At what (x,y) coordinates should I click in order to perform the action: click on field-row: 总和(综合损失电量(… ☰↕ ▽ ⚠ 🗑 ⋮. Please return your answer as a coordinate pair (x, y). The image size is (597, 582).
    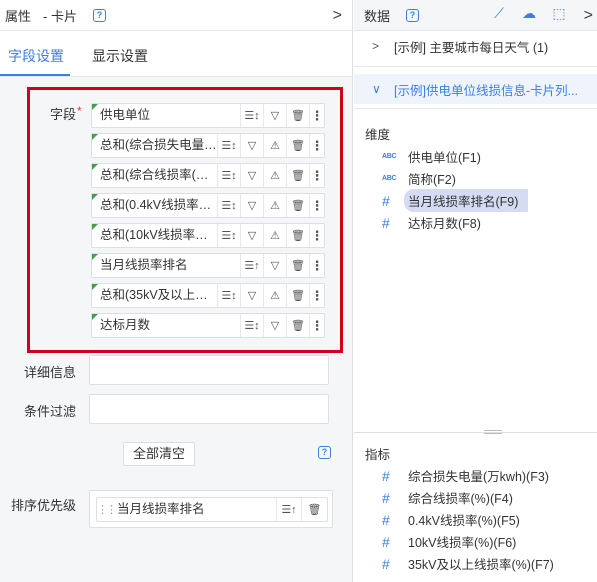
    Looking at the image, I should click on (208, 145).